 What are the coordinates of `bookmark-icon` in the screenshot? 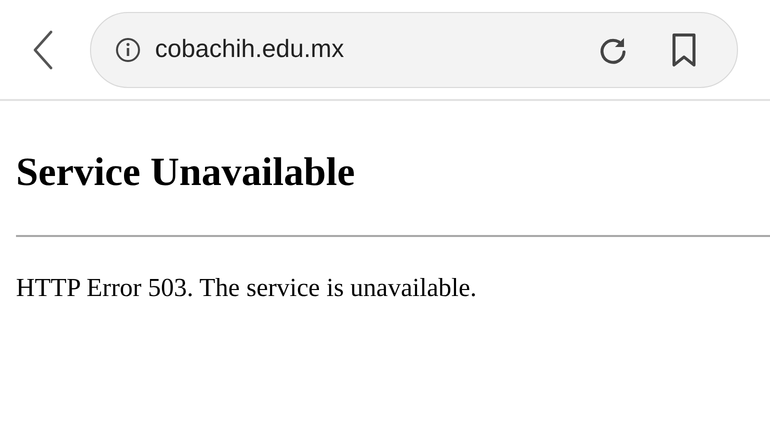 It's located at (684, 49).